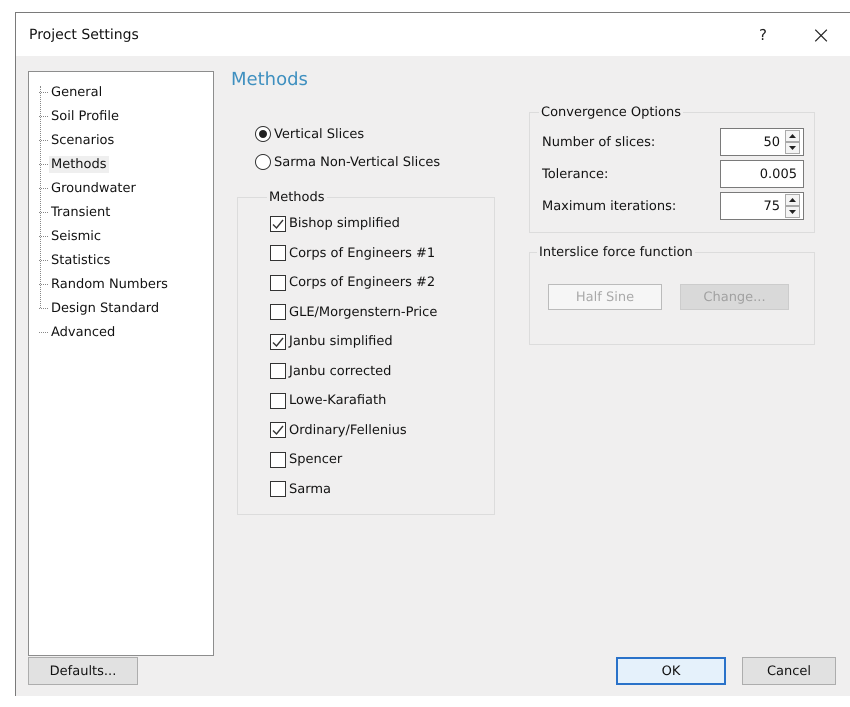 Image resolution: width=850 pixels, height=707 pixels. I want to click on tree-item: General, so click(76, 92).